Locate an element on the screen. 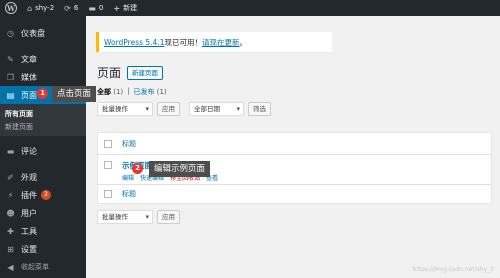  site-name-menu: ⌂ shy-2 is located at coordinates (40, 8).